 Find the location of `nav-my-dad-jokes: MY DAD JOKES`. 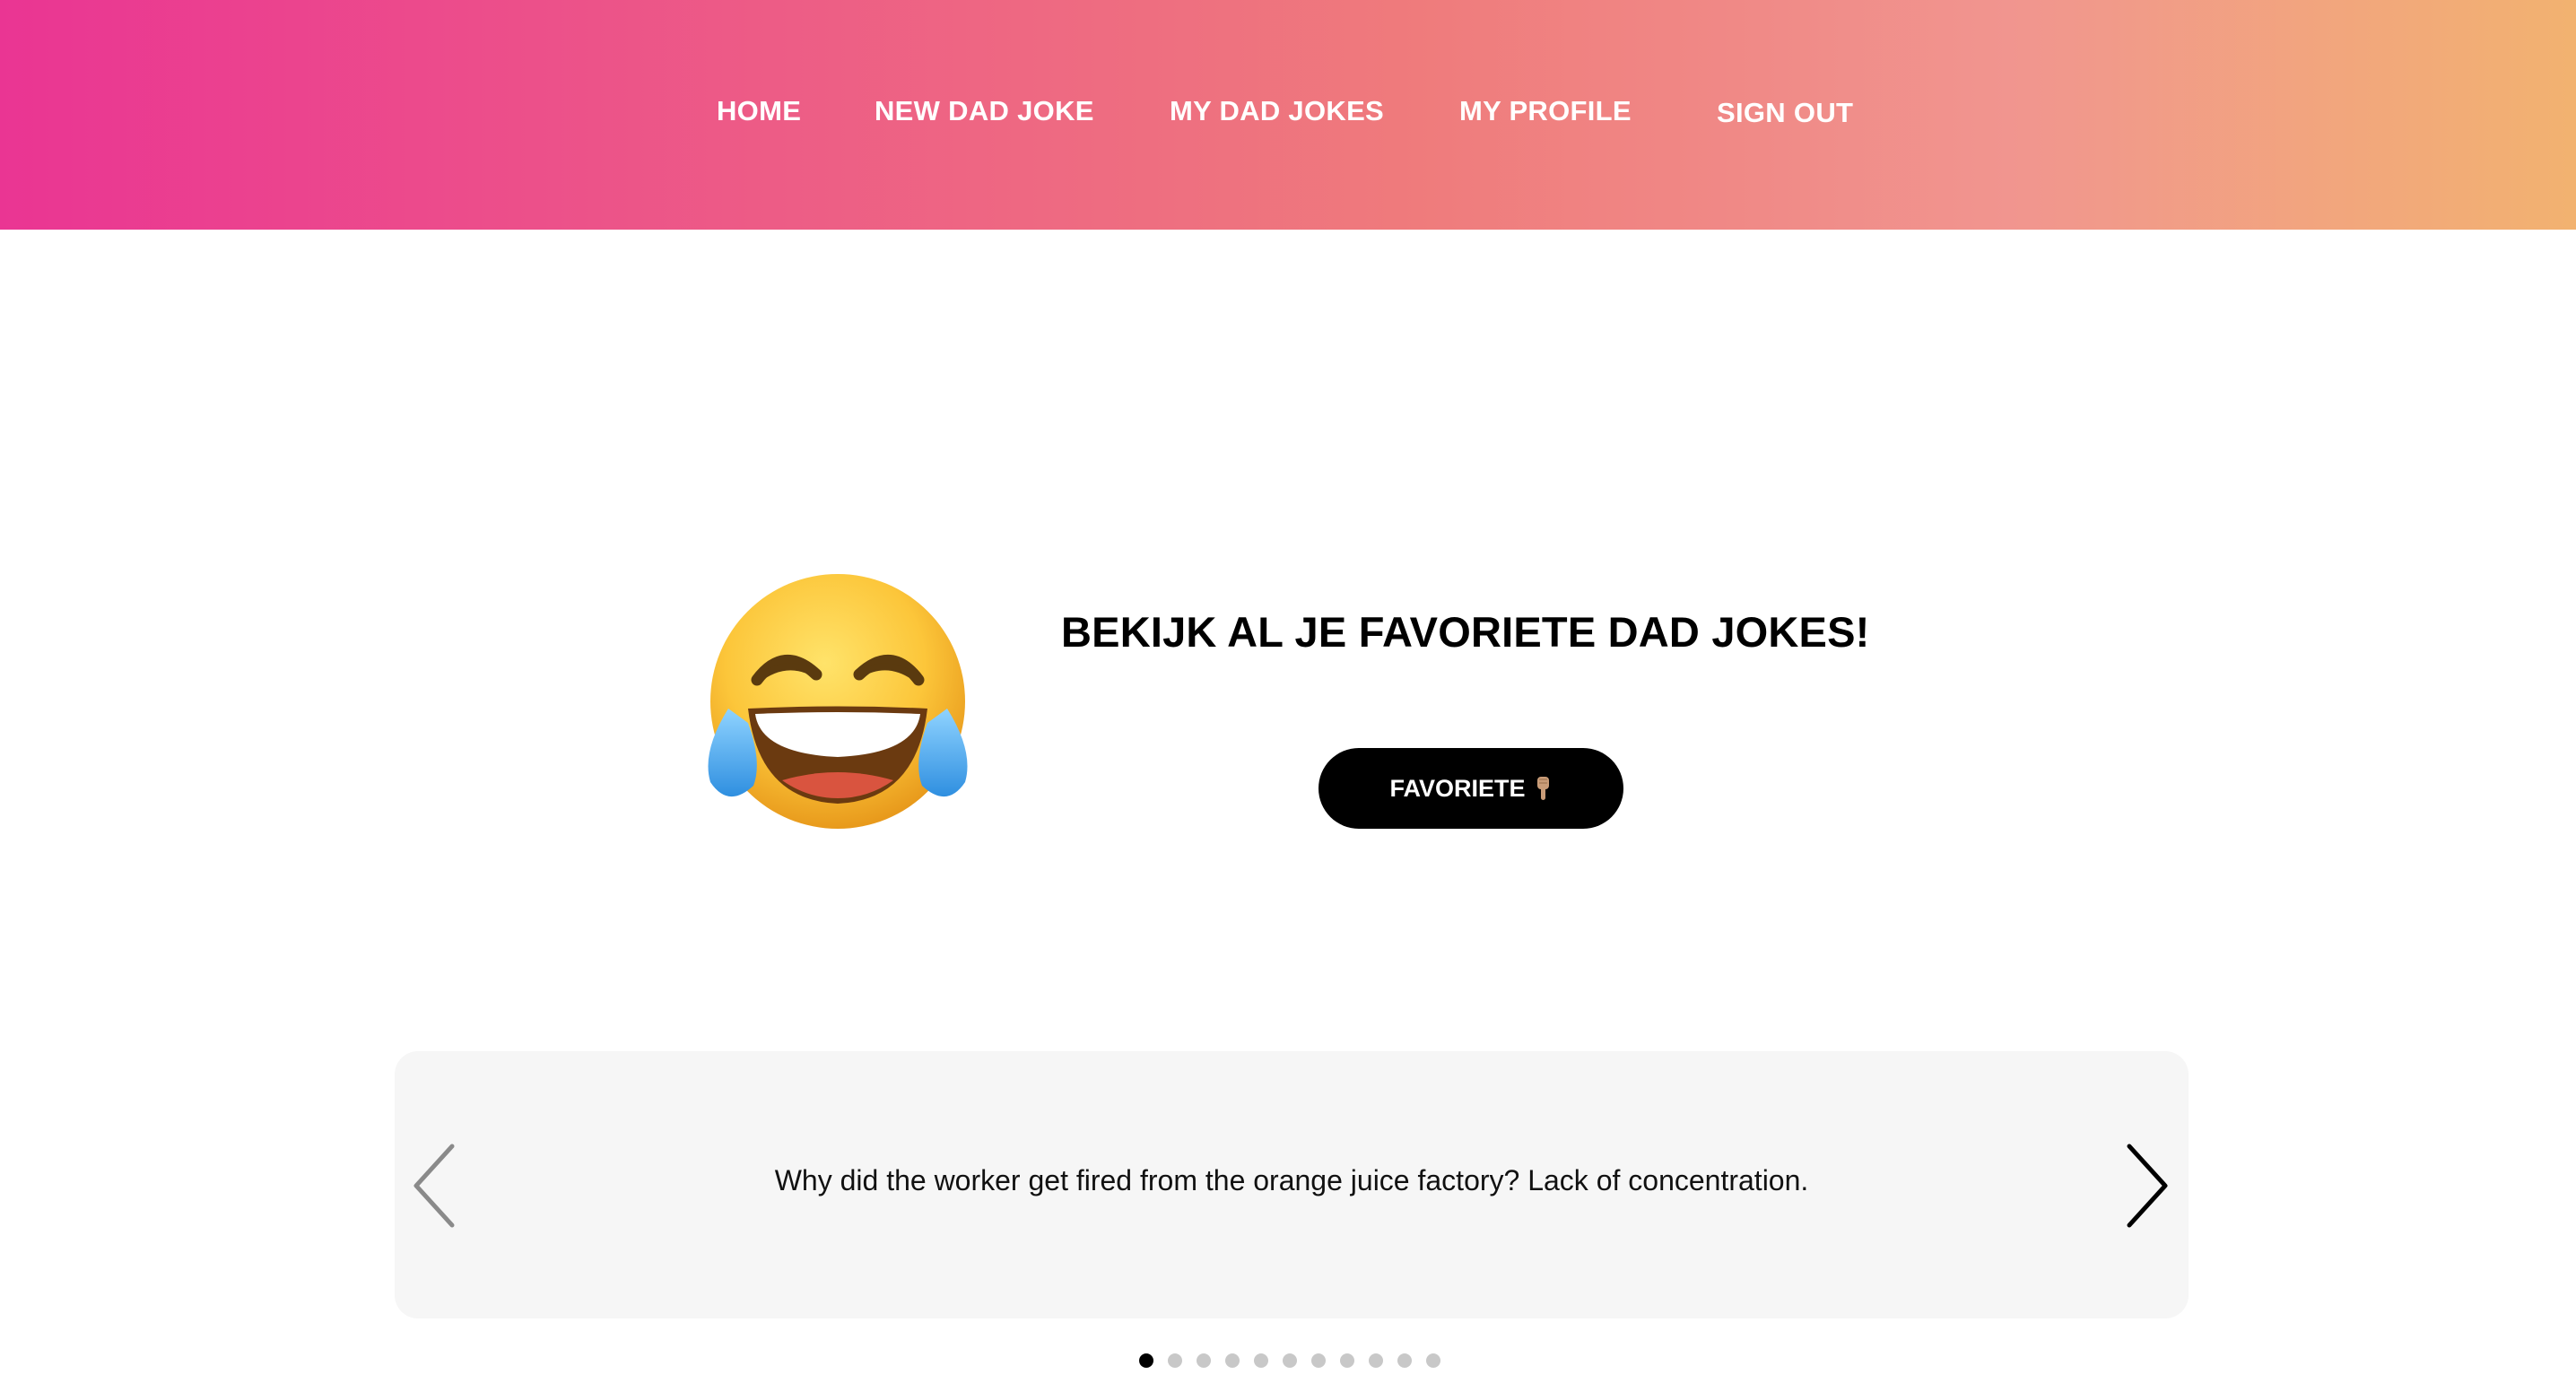

nav-my-dad-jokes: MY DAD JOKES is located at coordinates (1277, 111).